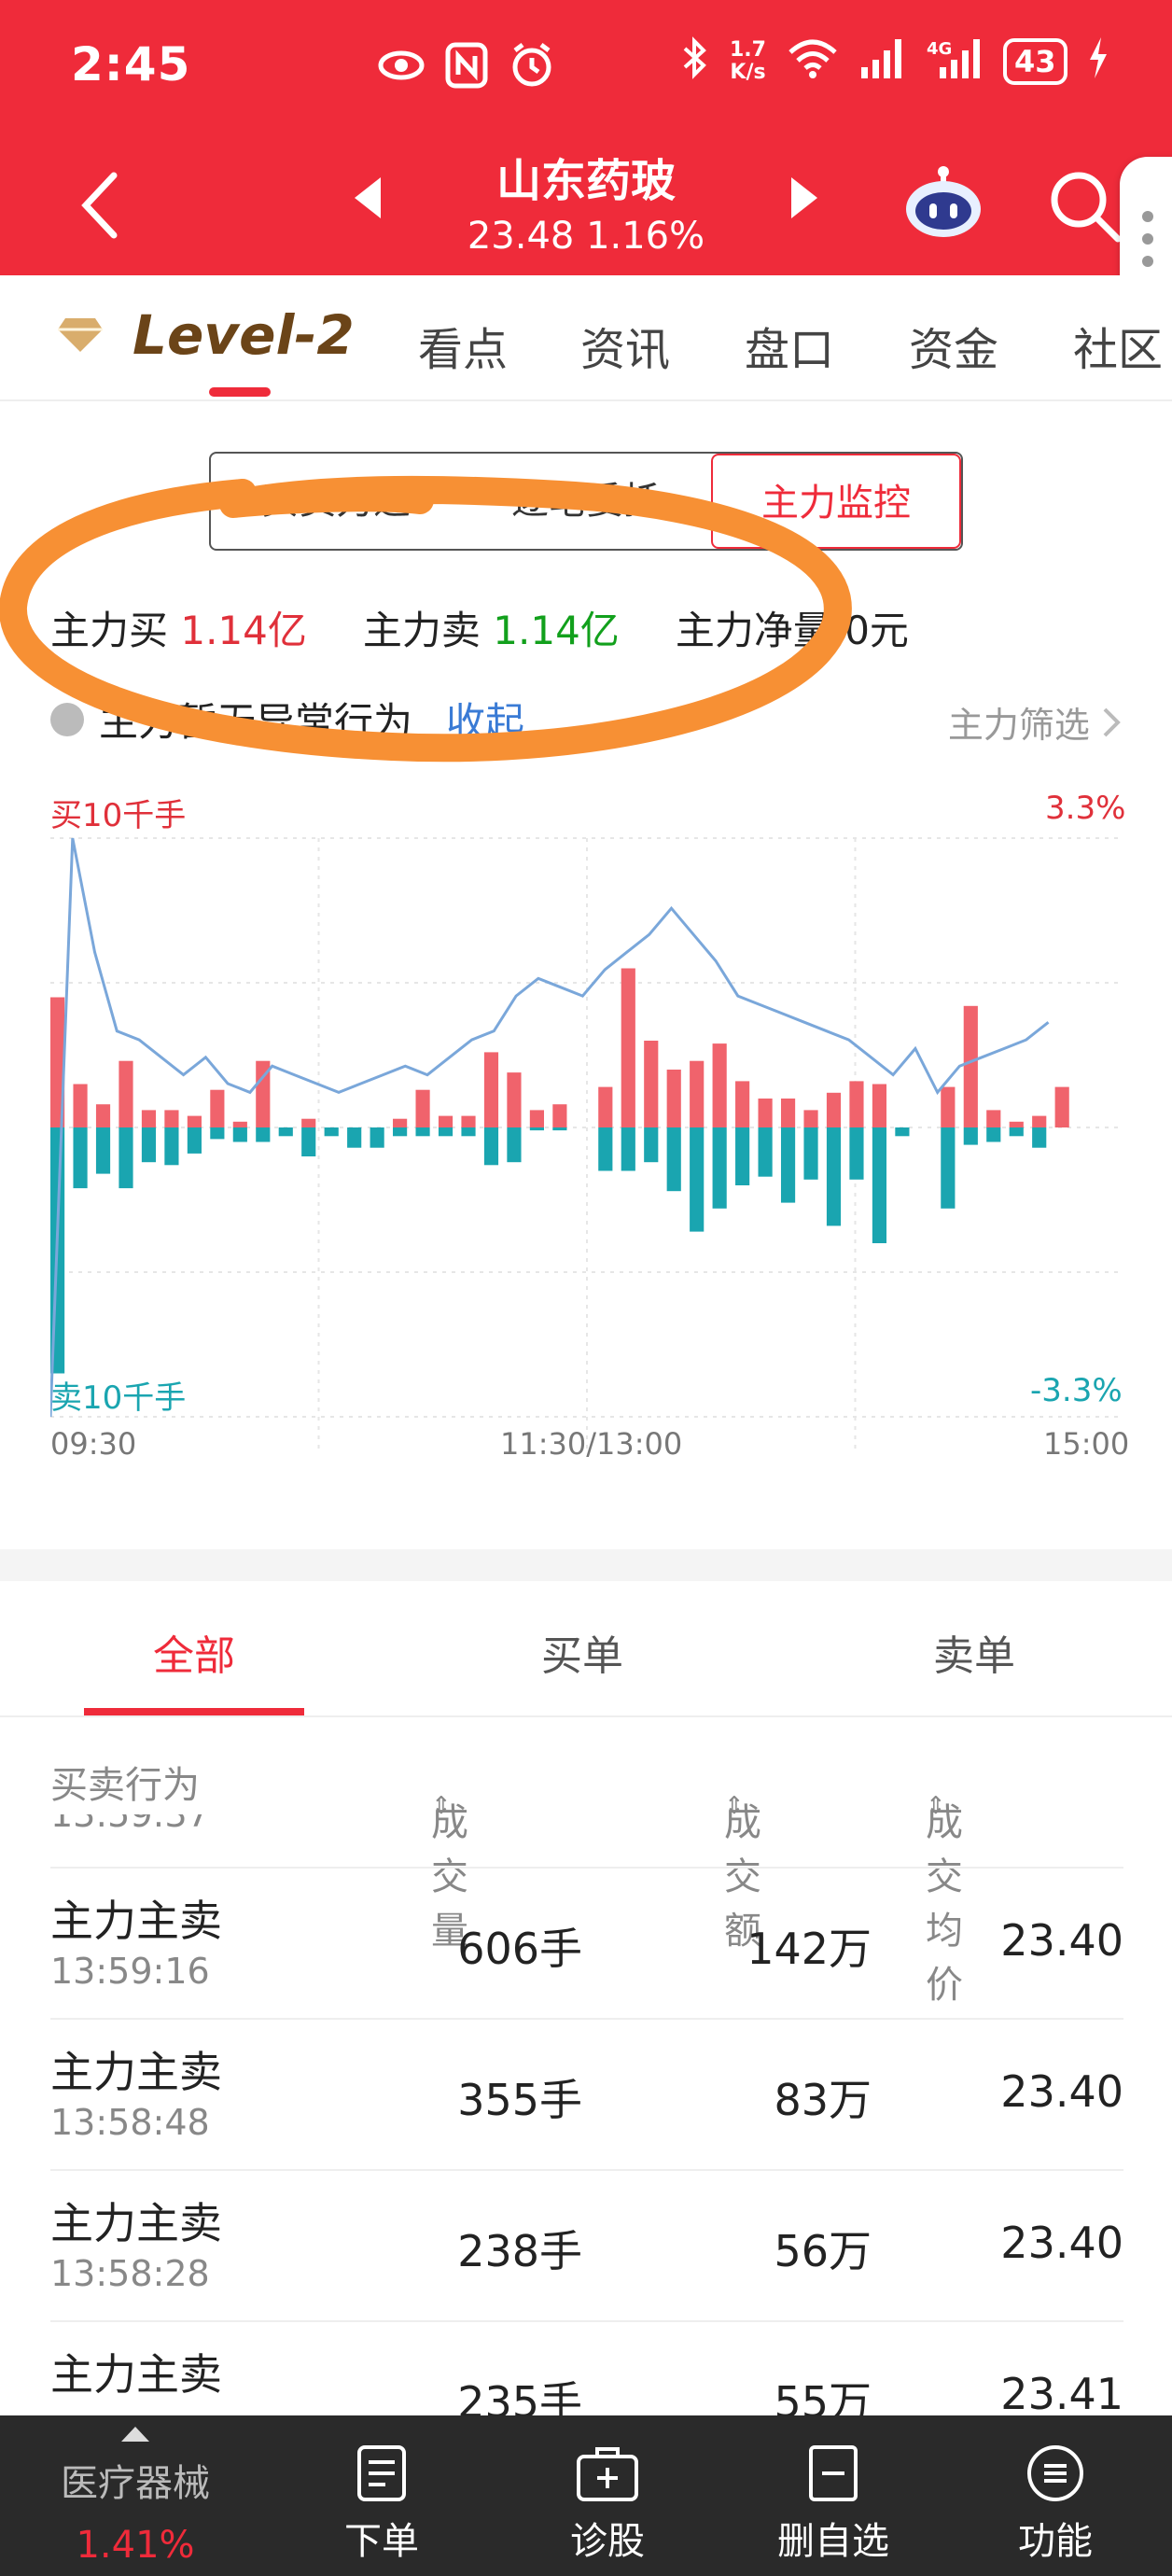  Describe the element at coordinates (586, 236) in the screenshot. I see `stock-price: 23.48 1.16%` at that location.